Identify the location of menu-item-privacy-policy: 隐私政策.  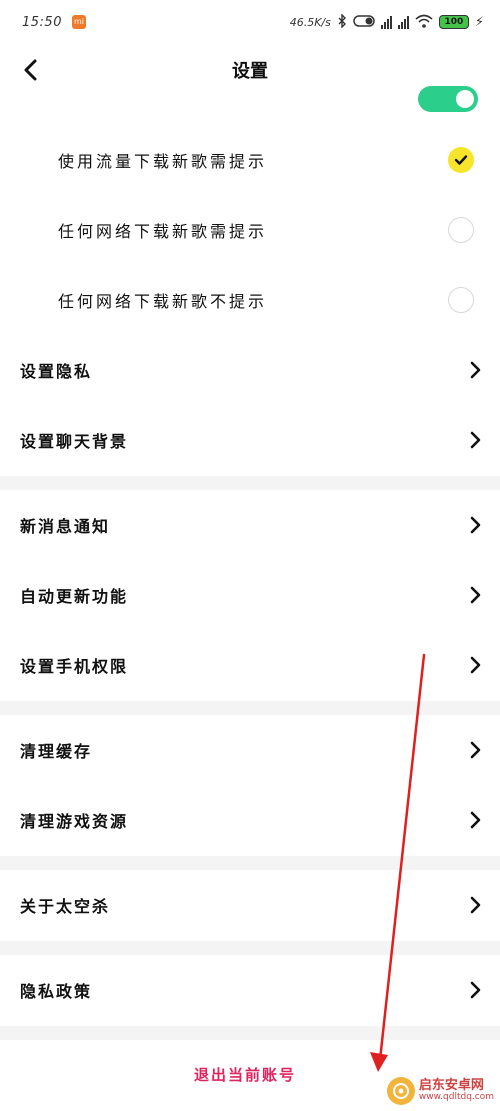
(250, 990).